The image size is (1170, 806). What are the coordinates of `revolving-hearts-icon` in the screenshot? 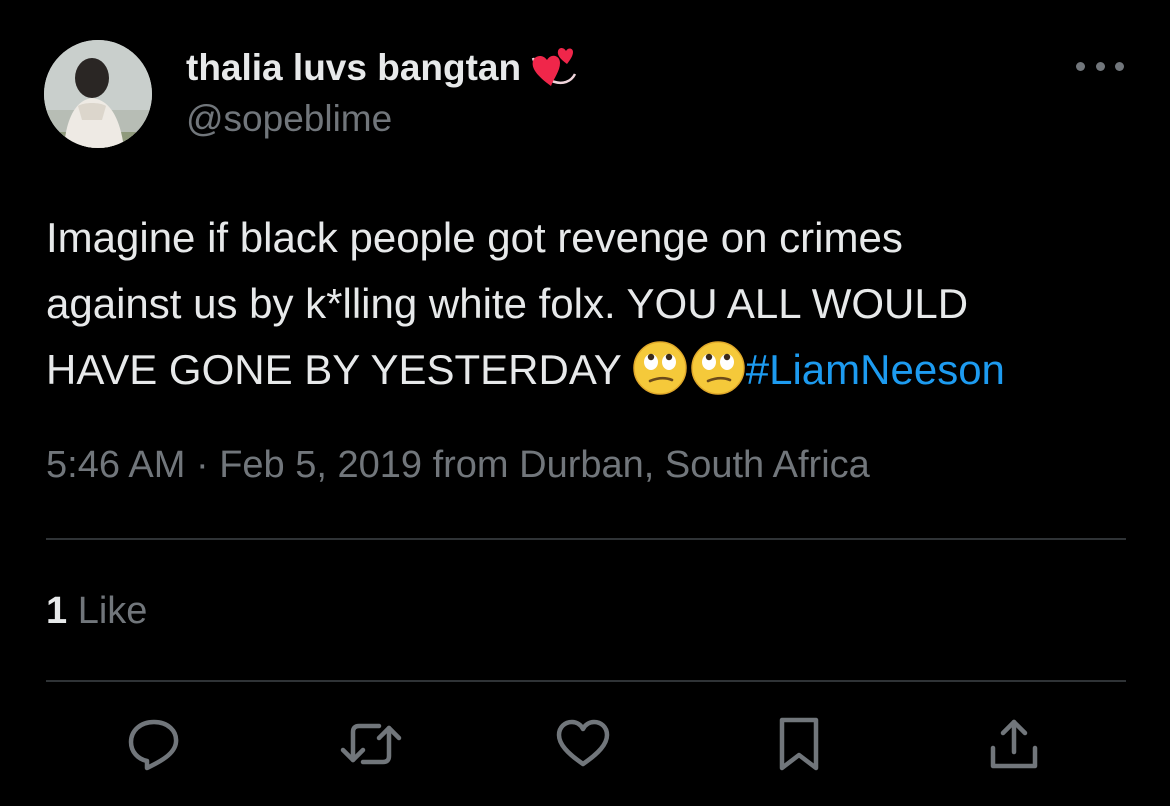 It's located at (551, 68).